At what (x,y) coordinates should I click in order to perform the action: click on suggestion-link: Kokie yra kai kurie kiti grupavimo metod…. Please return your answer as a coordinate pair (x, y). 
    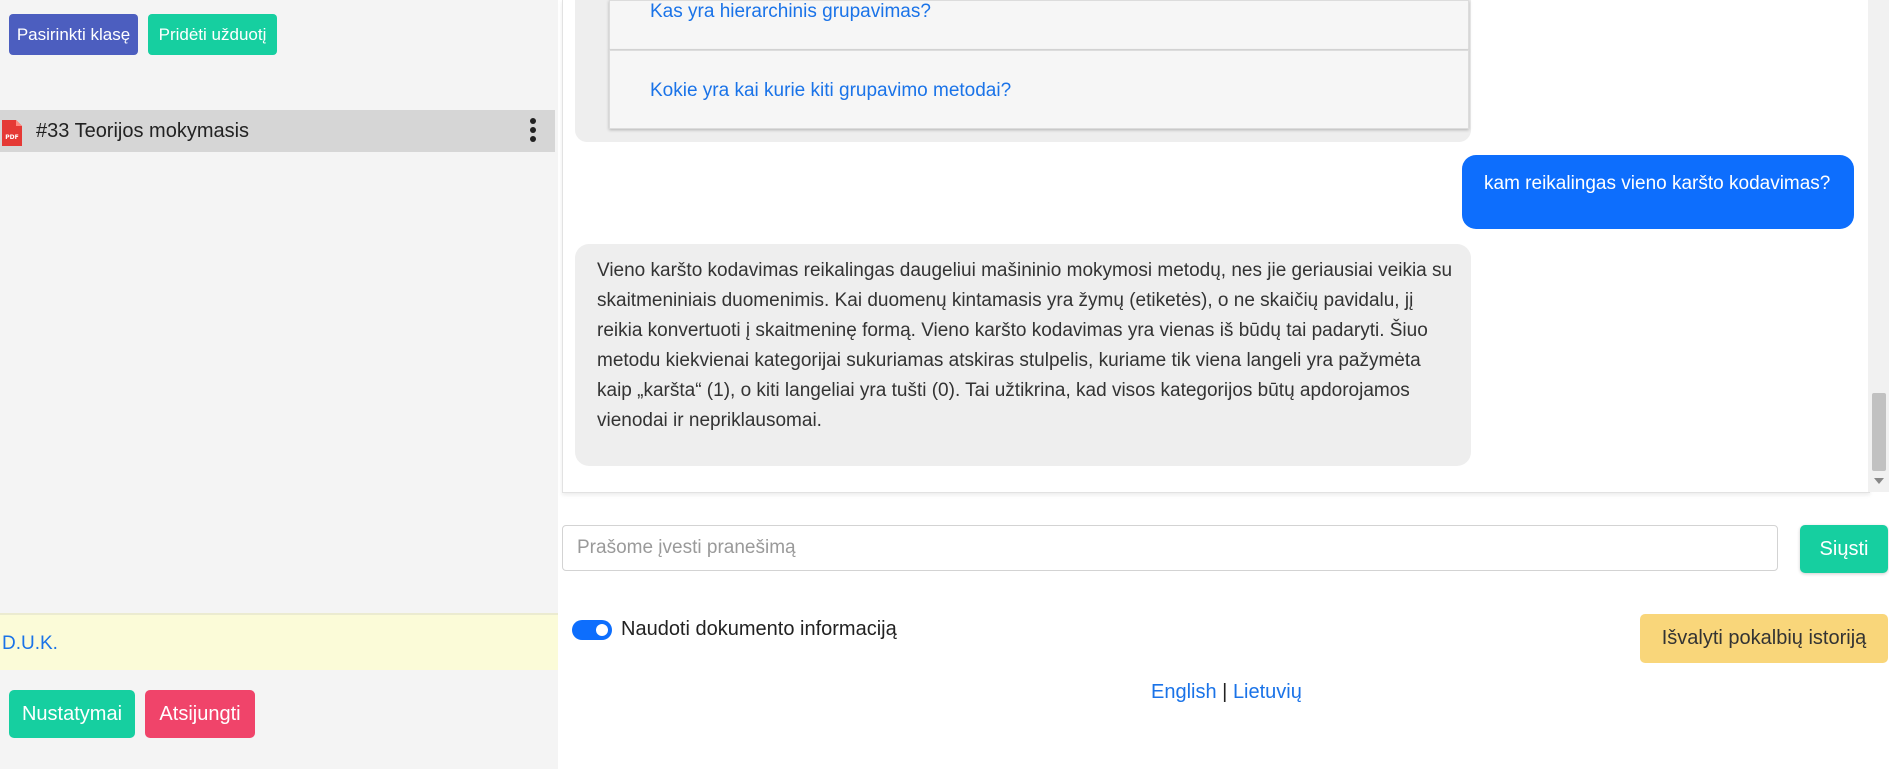
    Looking at the image, I should click on (830, 91).